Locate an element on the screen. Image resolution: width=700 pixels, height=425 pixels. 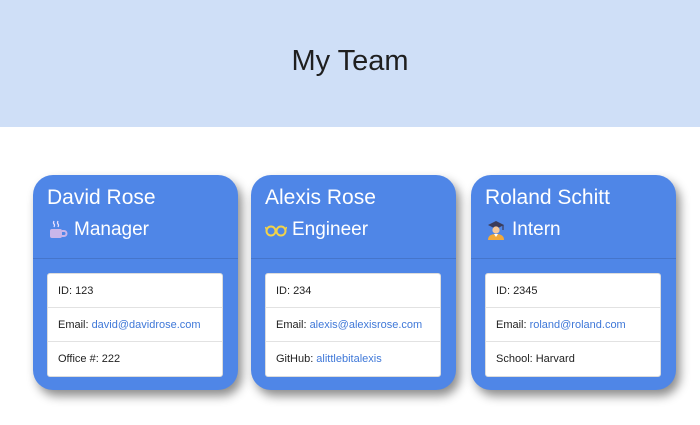
detail-label: School: is located at coordinates (514, 359).